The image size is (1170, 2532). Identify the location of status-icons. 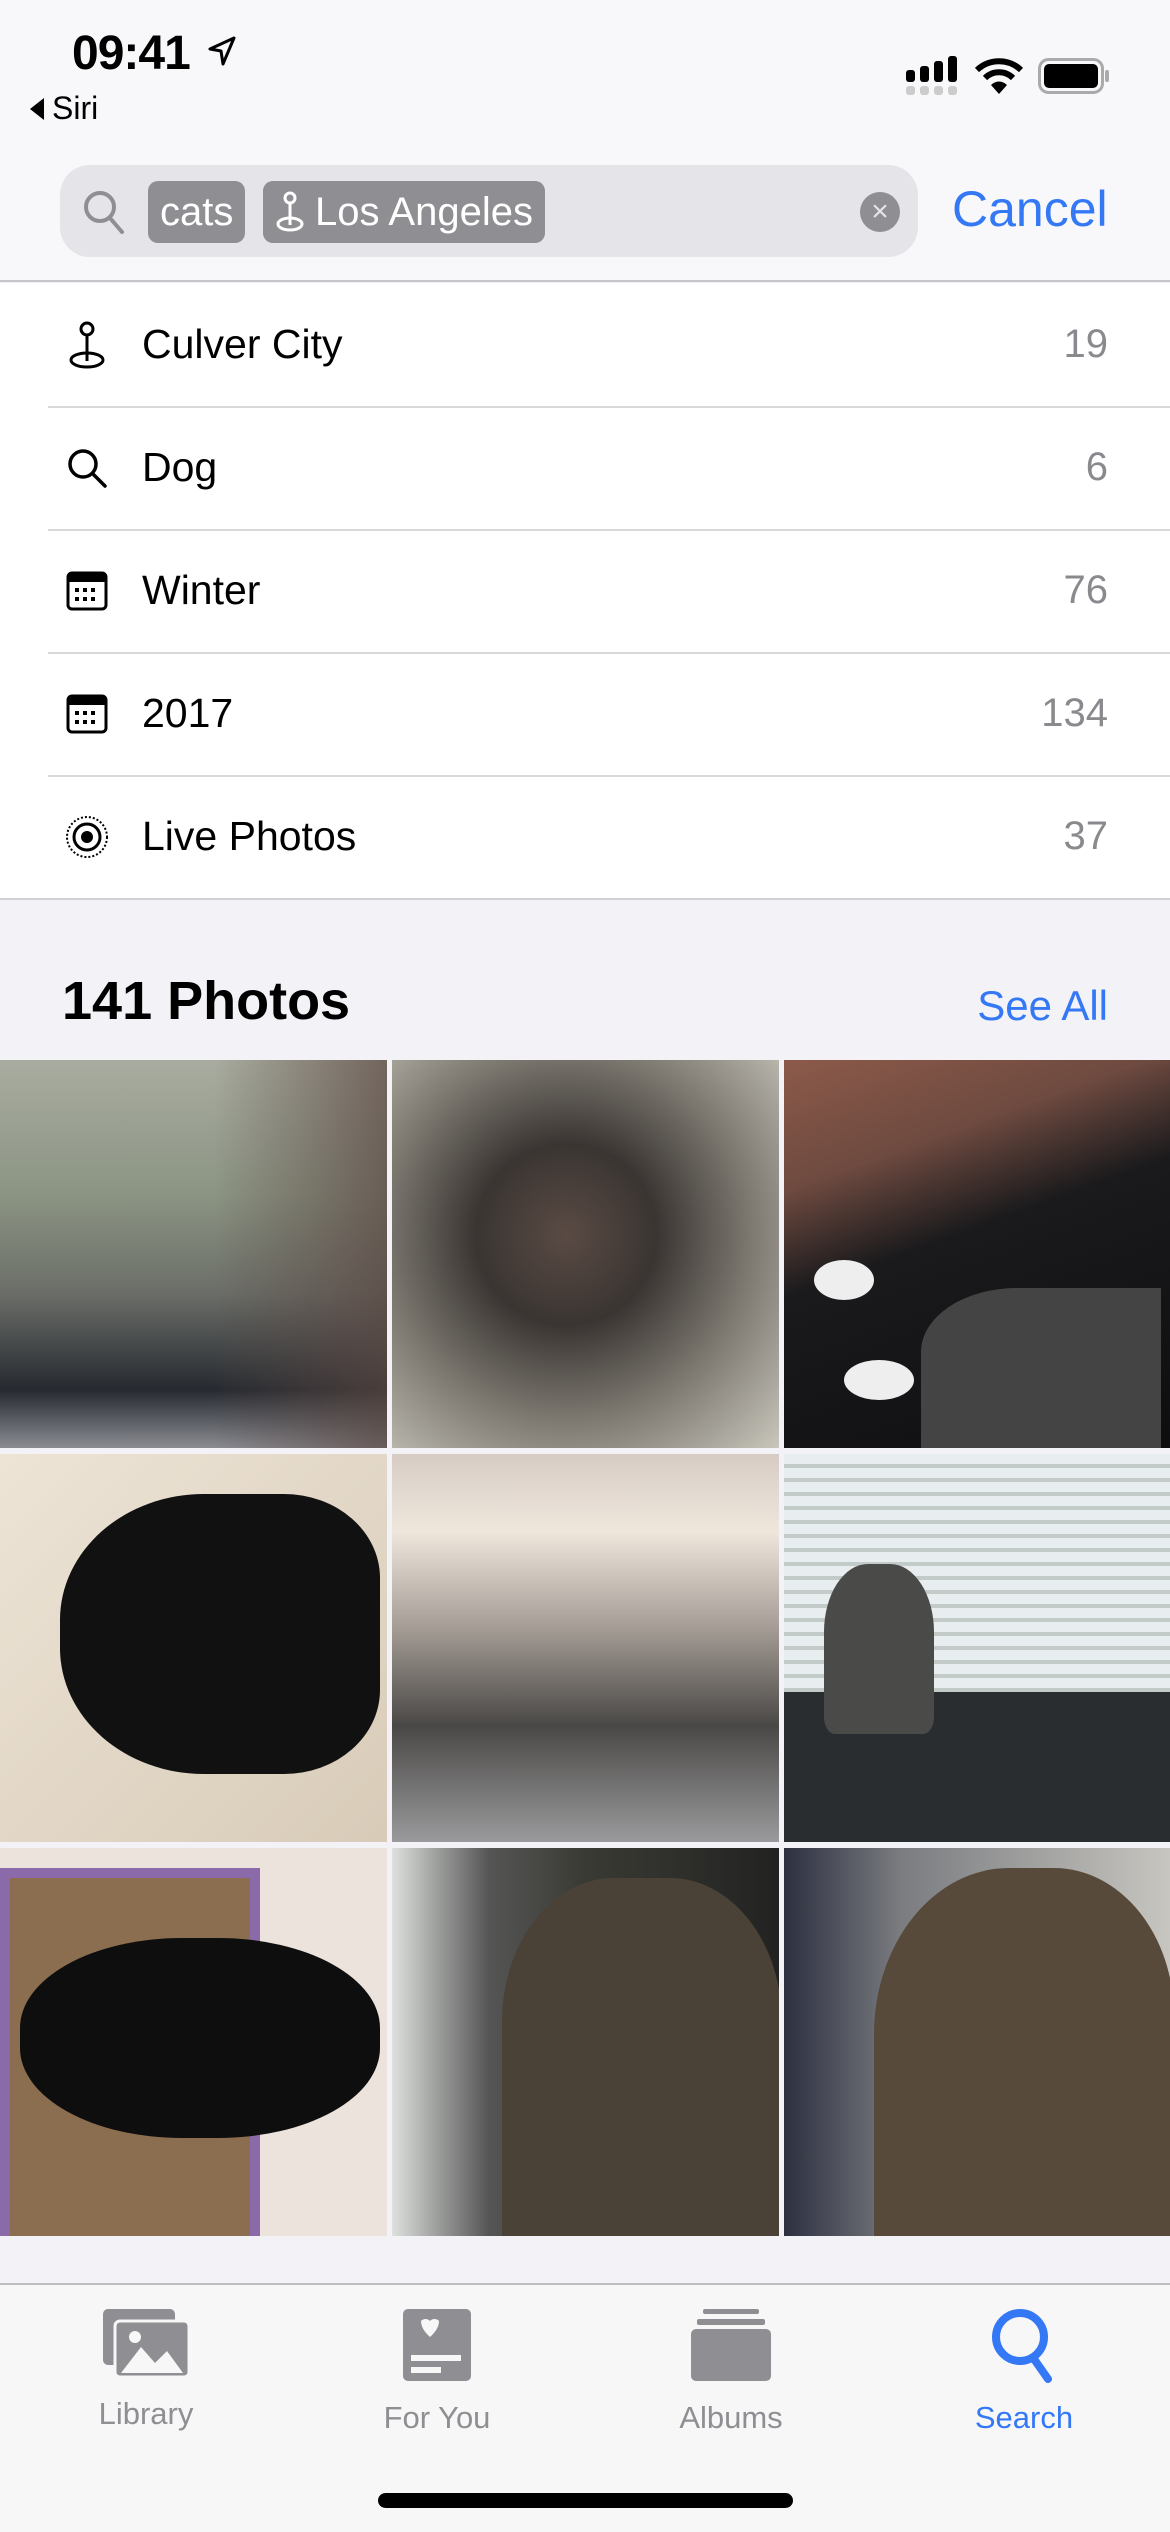
(1008, 76).